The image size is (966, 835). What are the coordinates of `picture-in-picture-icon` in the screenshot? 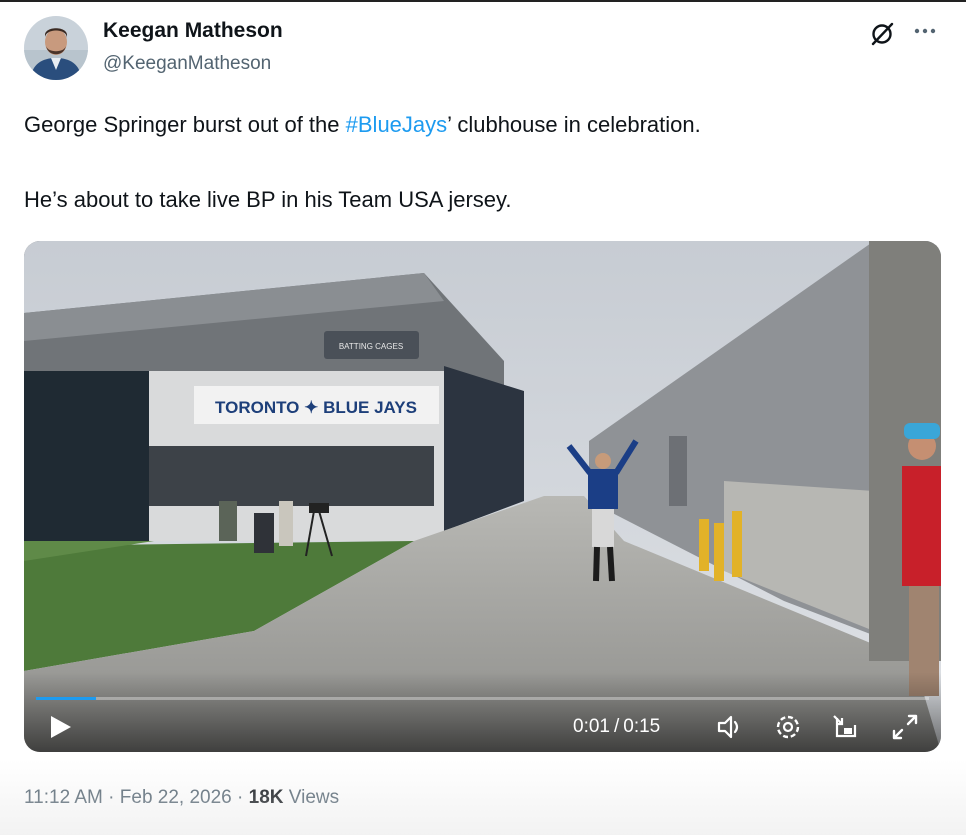 It's located at (845, 727).